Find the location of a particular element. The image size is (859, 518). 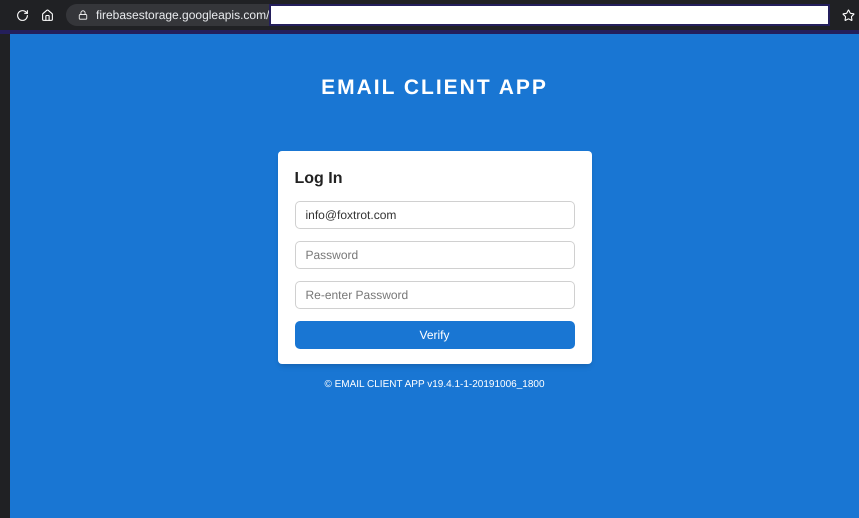

verify-button: Verify is located at coordinates (434, 334).